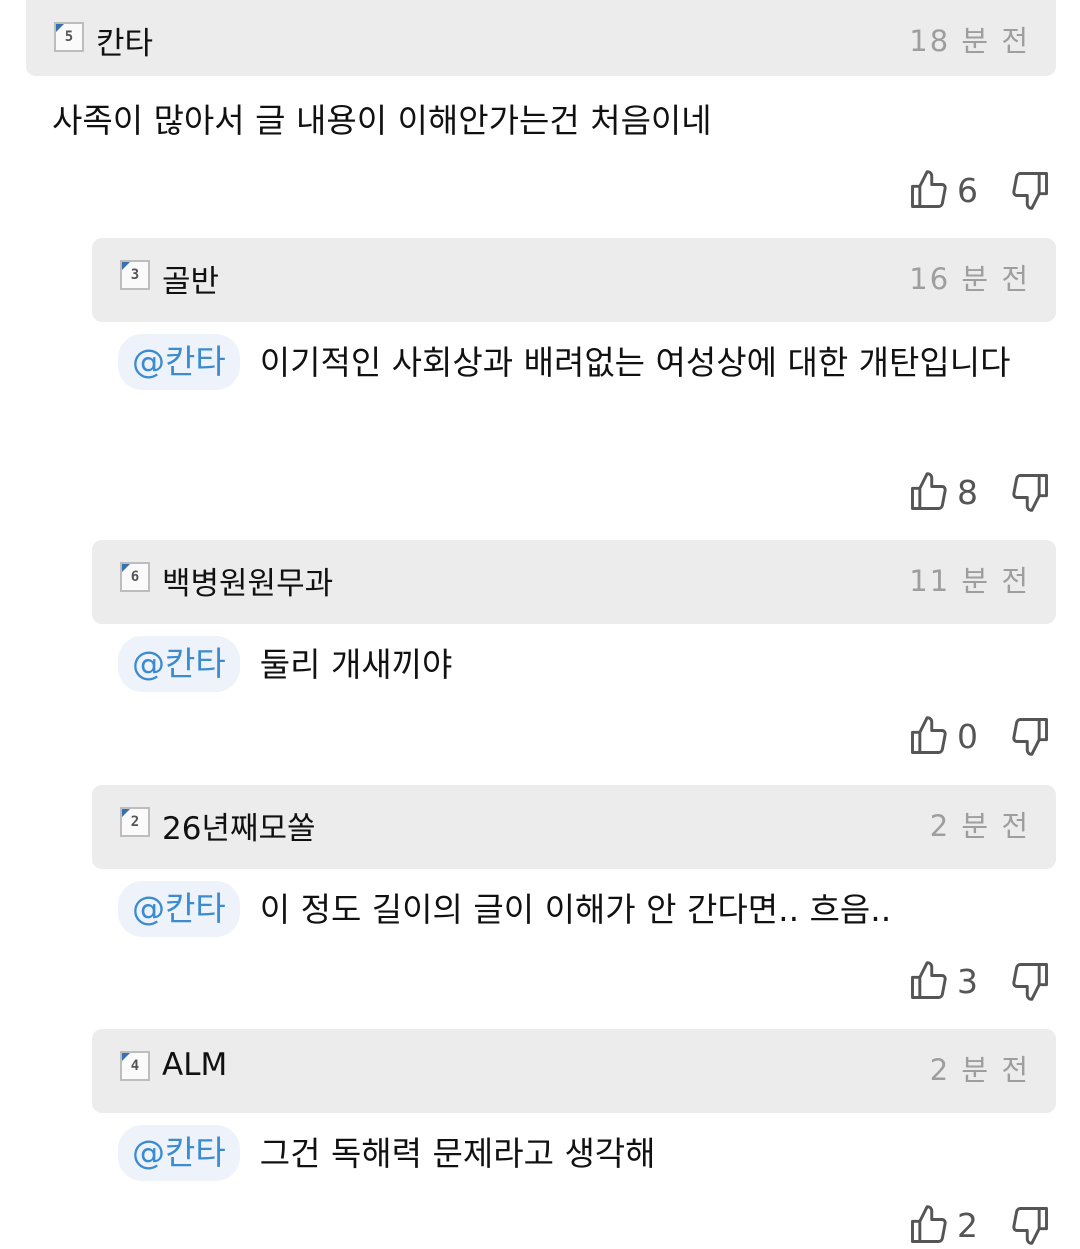 This screenshot has height=1249, width=1080. Describe the element at coordinates (979, 736) in the screenshot. I see `vote-bar: 0` at that location.